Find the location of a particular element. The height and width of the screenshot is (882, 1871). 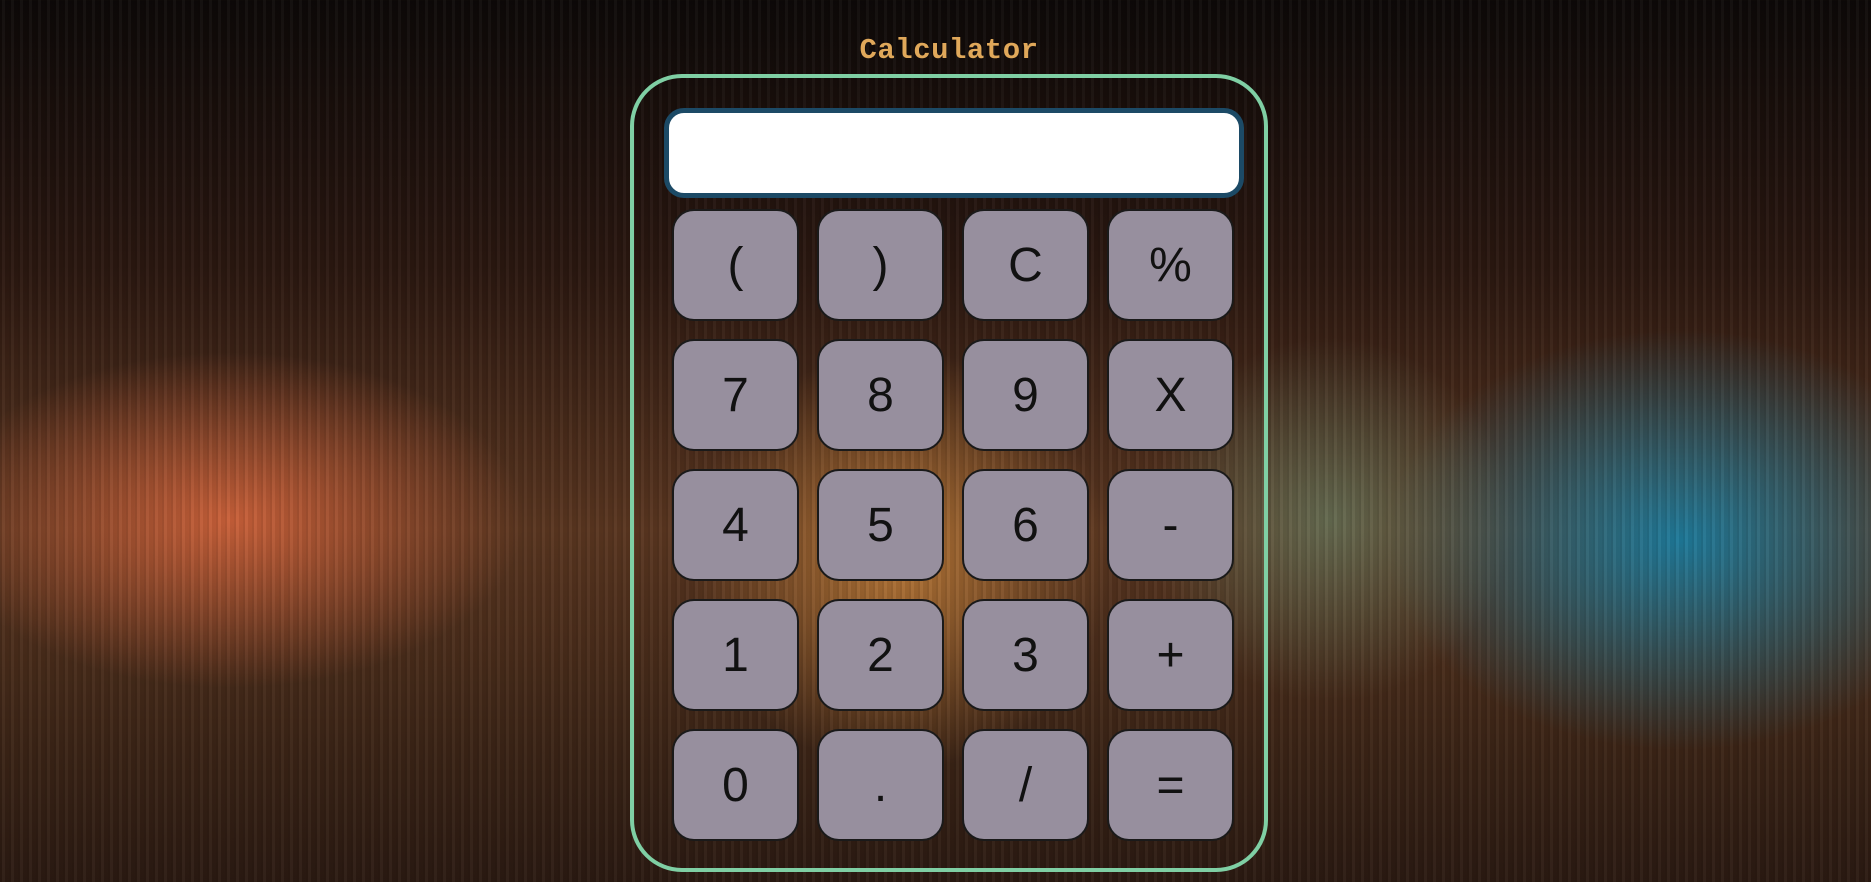

subtract-button: - is located at coordinates (1170, 525).